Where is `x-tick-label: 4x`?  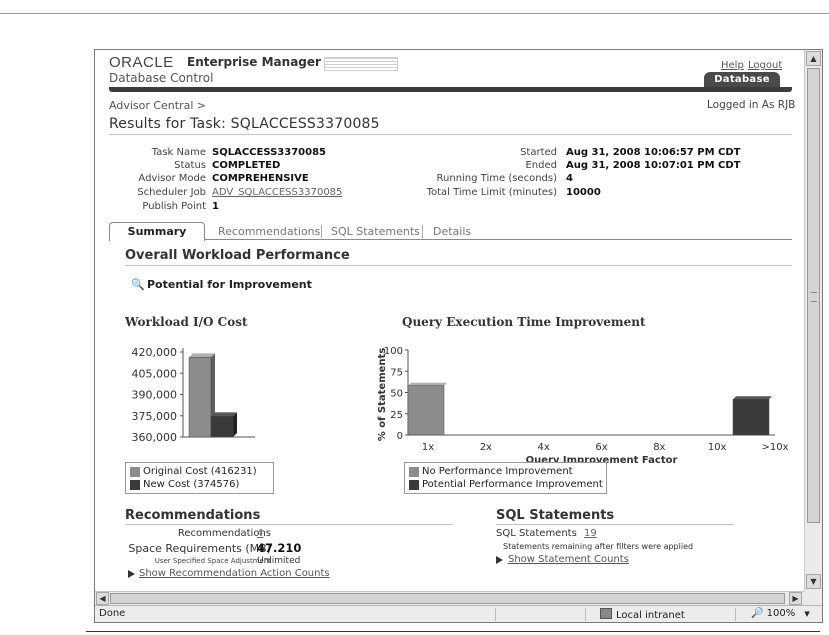
x-tick-label: 4x is located at coordinates (544, 447).